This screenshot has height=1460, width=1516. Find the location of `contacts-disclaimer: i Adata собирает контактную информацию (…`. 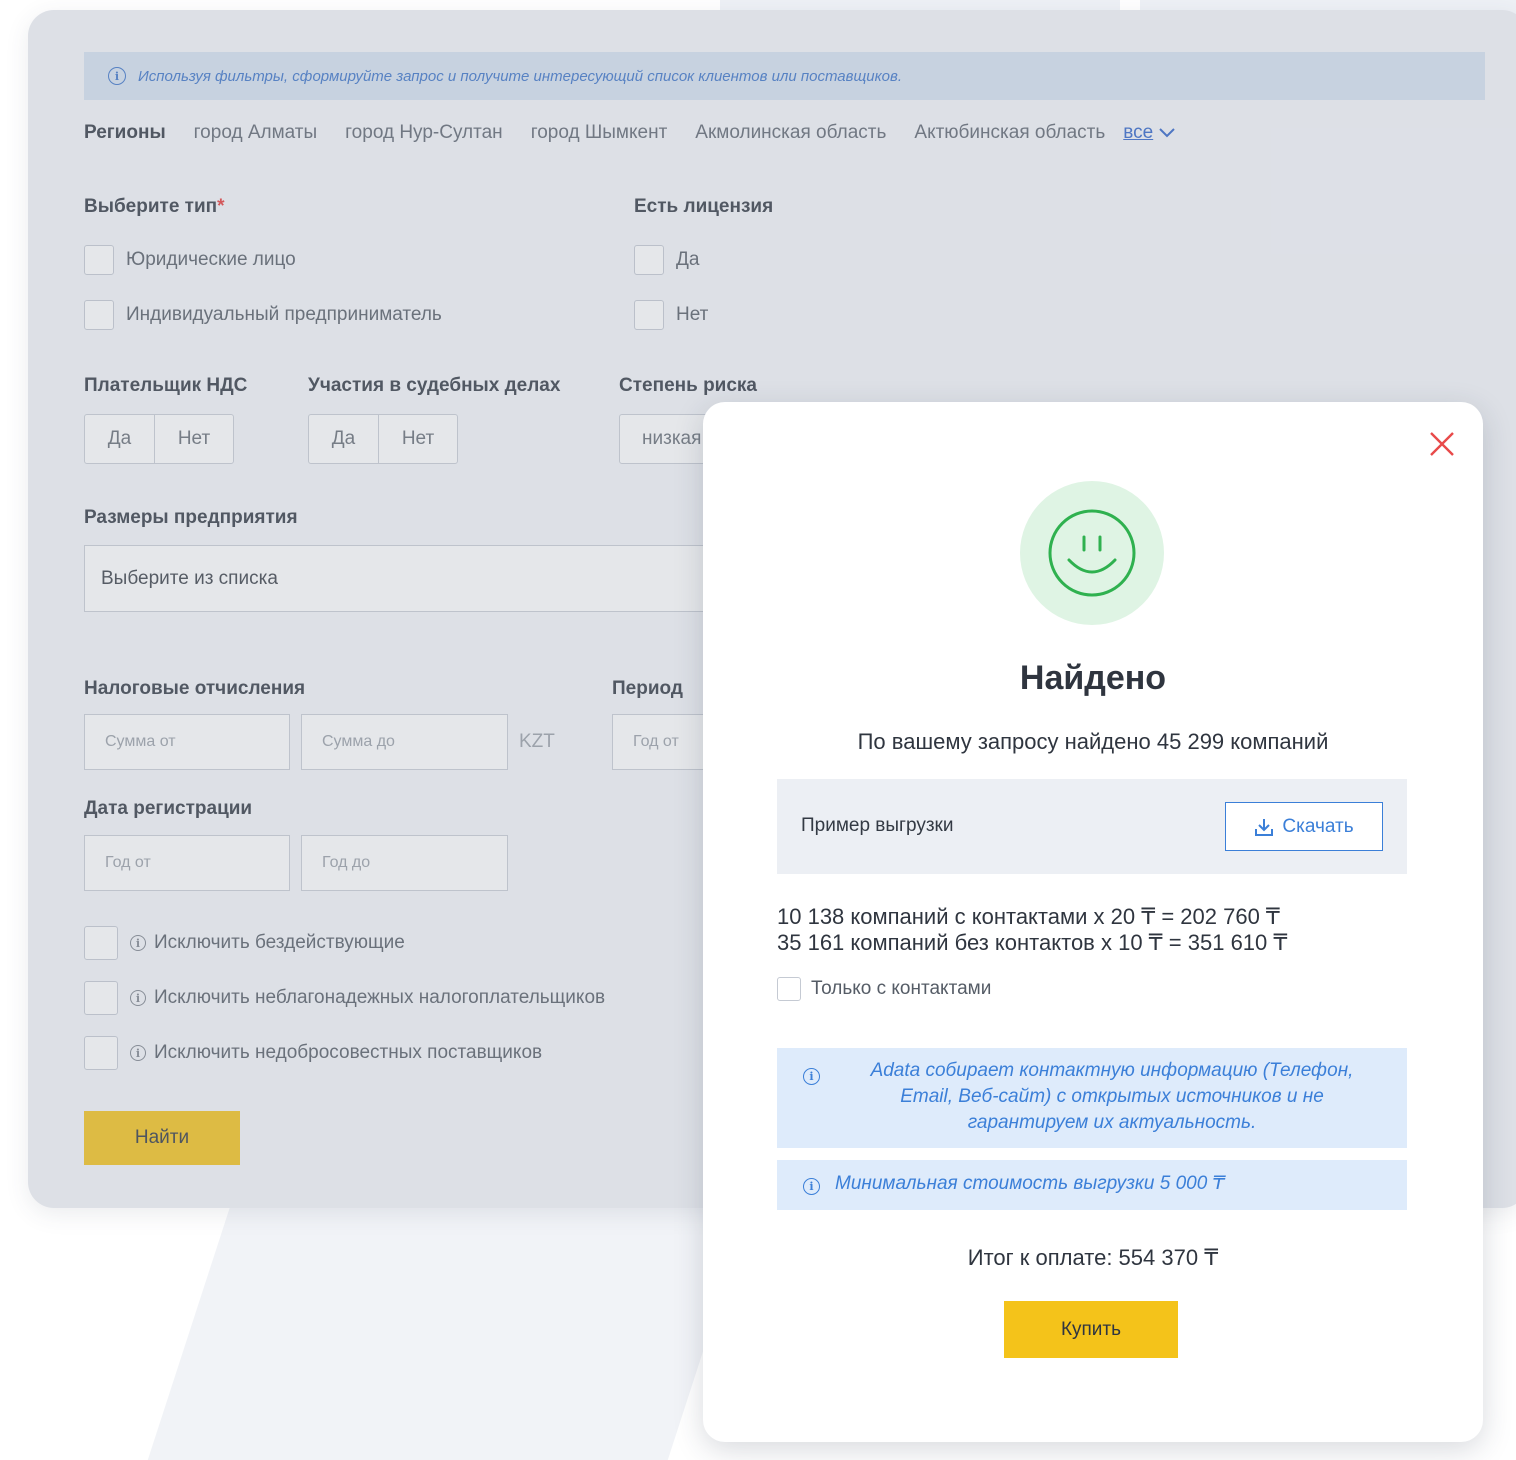

contacts-disclaimer: i Adata собирает контактную информацию (… is located at coordinates (1092, 1098).